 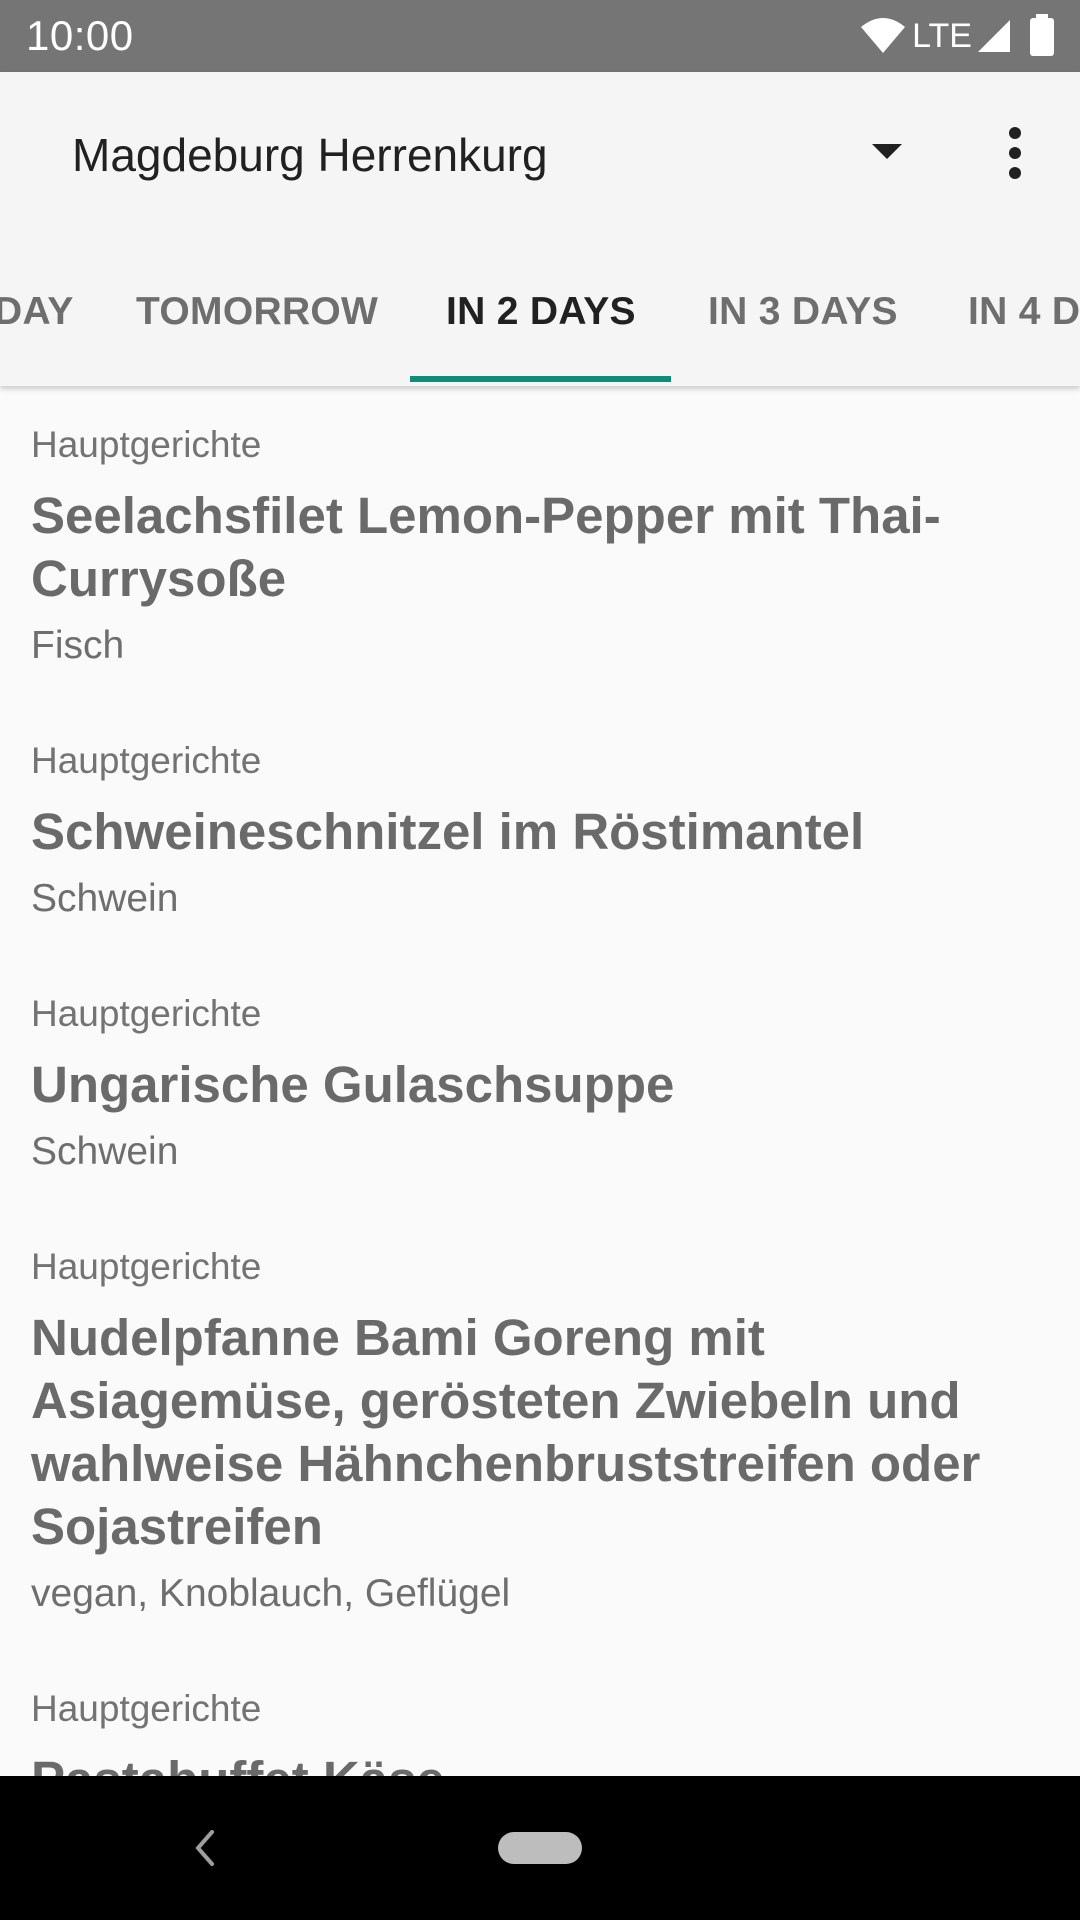 I want to click on navigation-bar, so click(x=540, y=1848).